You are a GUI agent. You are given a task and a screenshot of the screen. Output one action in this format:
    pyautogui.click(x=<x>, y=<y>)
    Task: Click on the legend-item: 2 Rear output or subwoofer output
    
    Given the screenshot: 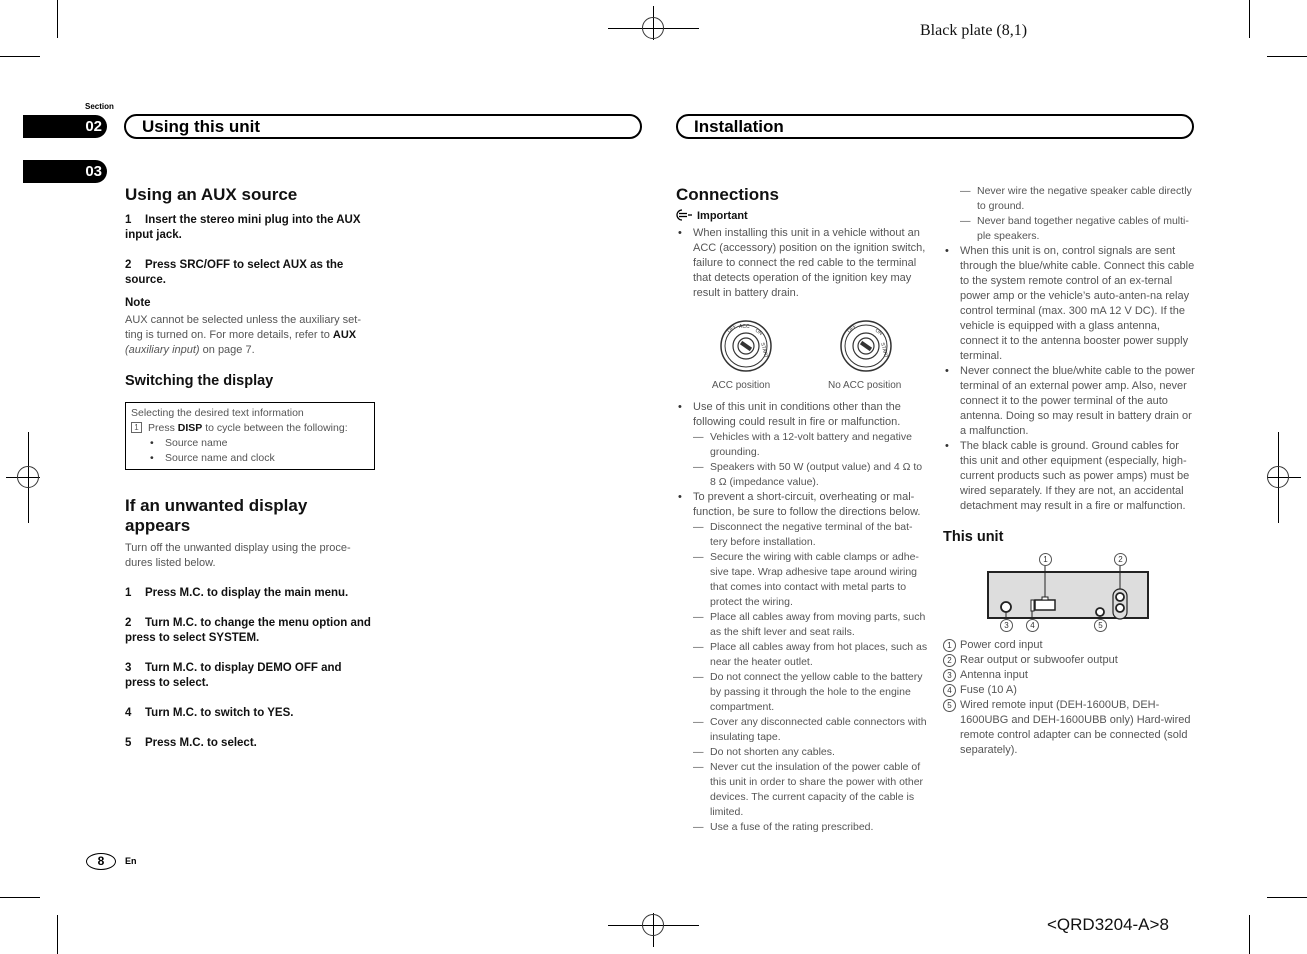 What is the action you would take?
    pyautogui.click(x=1069, y=660)
    